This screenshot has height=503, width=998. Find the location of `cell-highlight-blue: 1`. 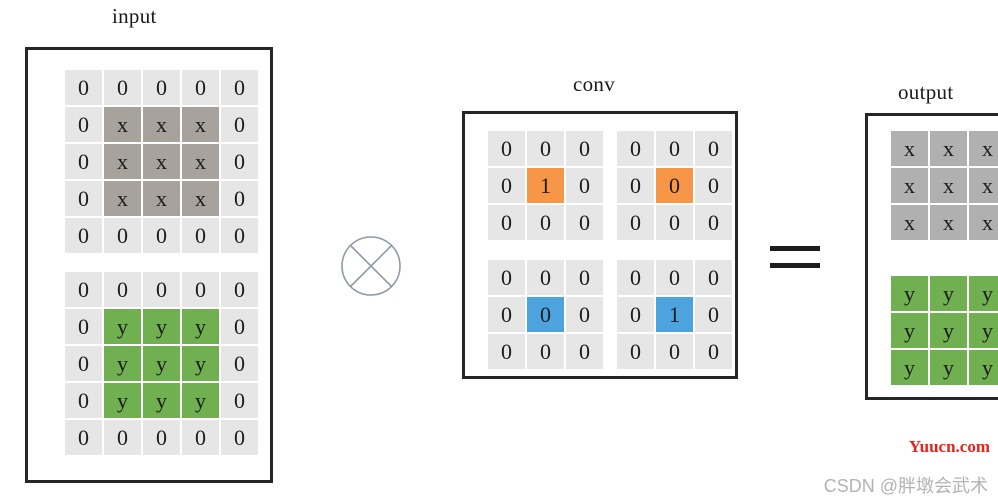

cell-highlight-blue: 1 is located at coordinates (674, 314).